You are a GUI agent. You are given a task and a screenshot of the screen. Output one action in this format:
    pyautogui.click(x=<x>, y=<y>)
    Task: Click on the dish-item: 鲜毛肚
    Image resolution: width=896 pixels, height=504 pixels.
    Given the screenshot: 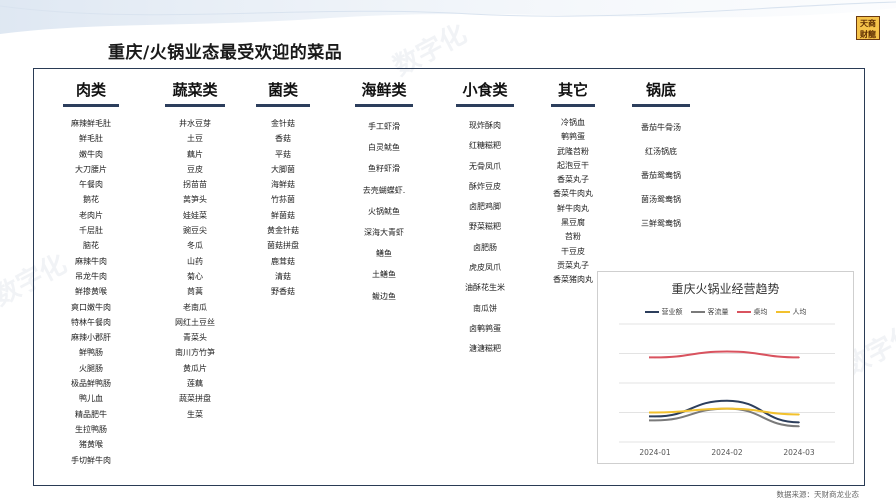 What is the action you would take?
    pyautogui.click(x=91, y=139)
    